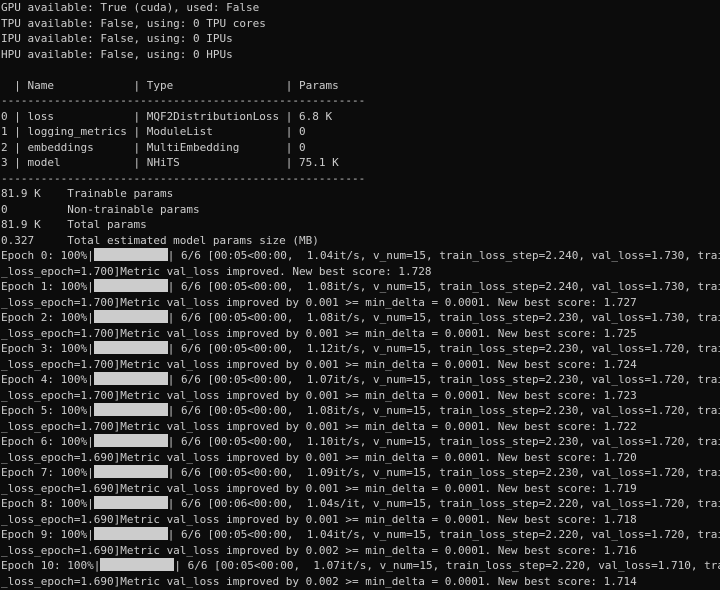 This screenshot has height=590, width=720. What do you see at coordinates (170, 162) in the screenshot?
I see `table-row: 3 | model | NHiTS | 75.1 K` at bounding box center [170, 162].